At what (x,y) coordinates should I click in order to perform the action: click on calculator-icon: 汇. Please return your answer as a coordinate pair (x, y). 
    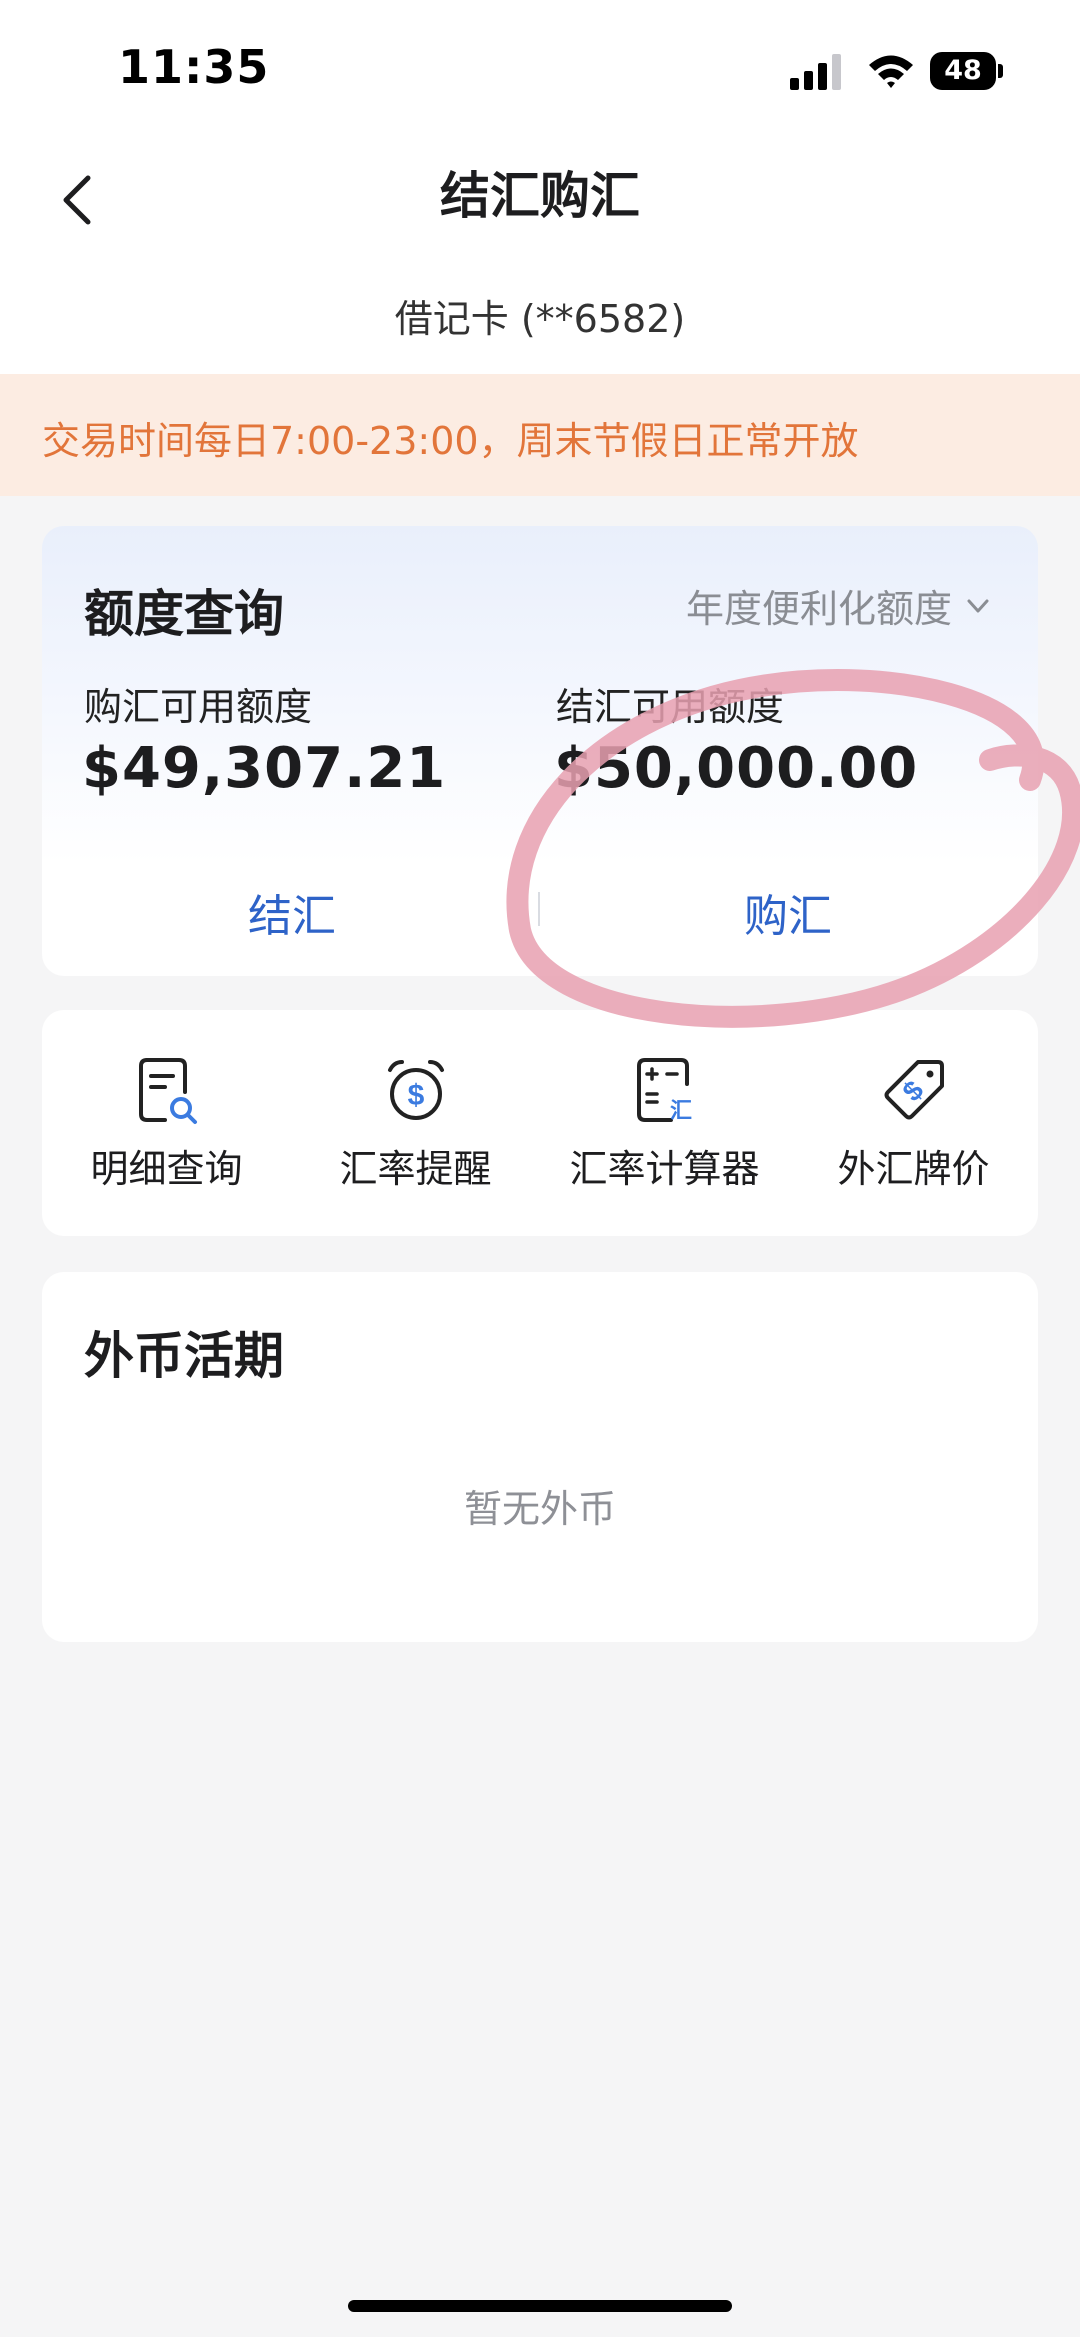
    Looking at the image, I should click on (664, 1091).